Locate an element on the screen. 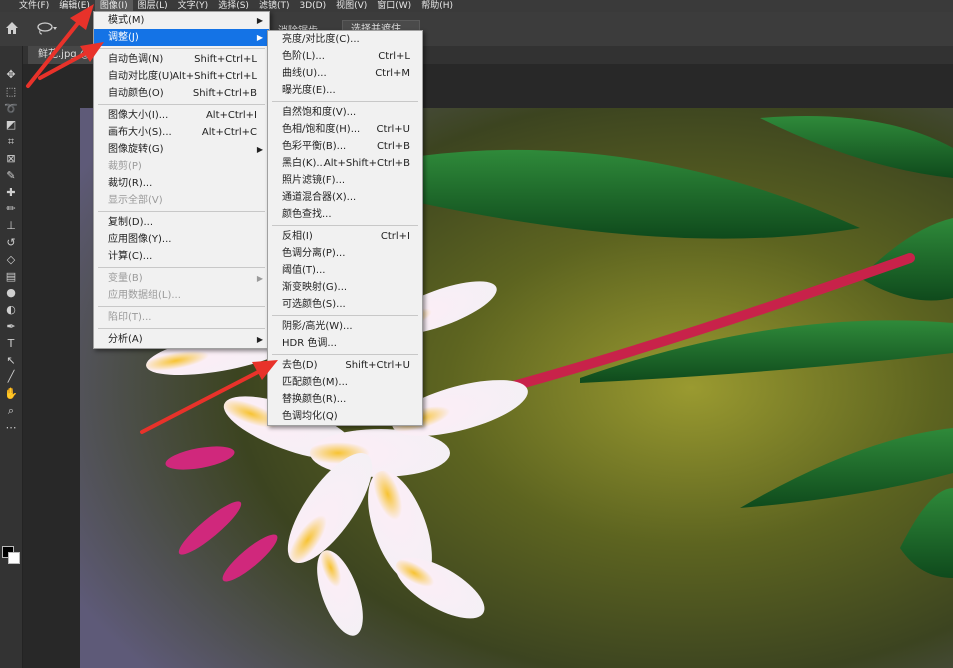  crop-icon: ⌗ is located at coordinates (11, 142).